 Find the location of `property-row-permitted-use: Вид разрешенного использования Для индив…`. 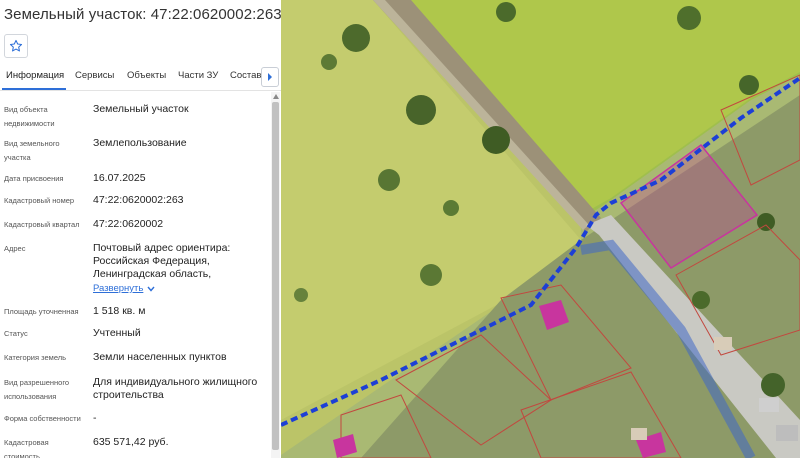

property-row-permitted-use: Вид разрешенного использования Для индив… is located at coordinates (135, 393).